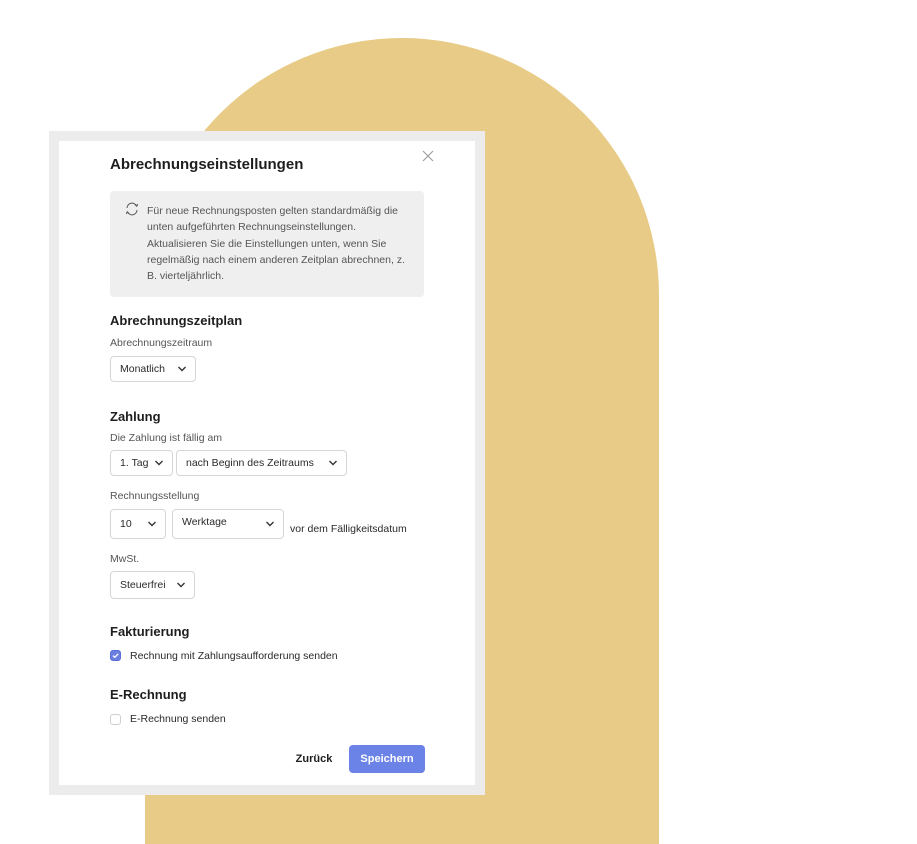 The height and width of the screenshot is (844, 917). Describe the element at coordinates (155, 496) in the screenshot. I see `invoicing-label: Rechnungsstellung` at that location.